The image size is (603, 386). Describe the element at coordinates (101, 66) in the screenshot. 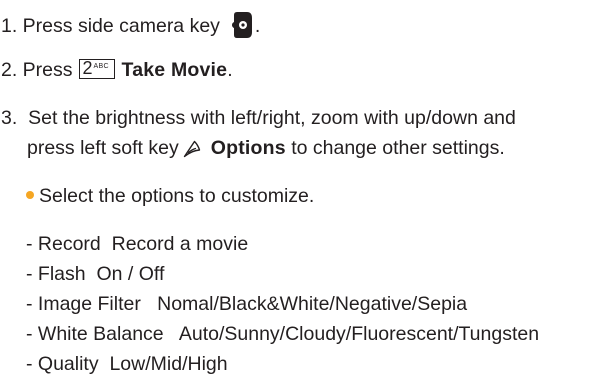

I see `key-2-letters: ABC` at that location.